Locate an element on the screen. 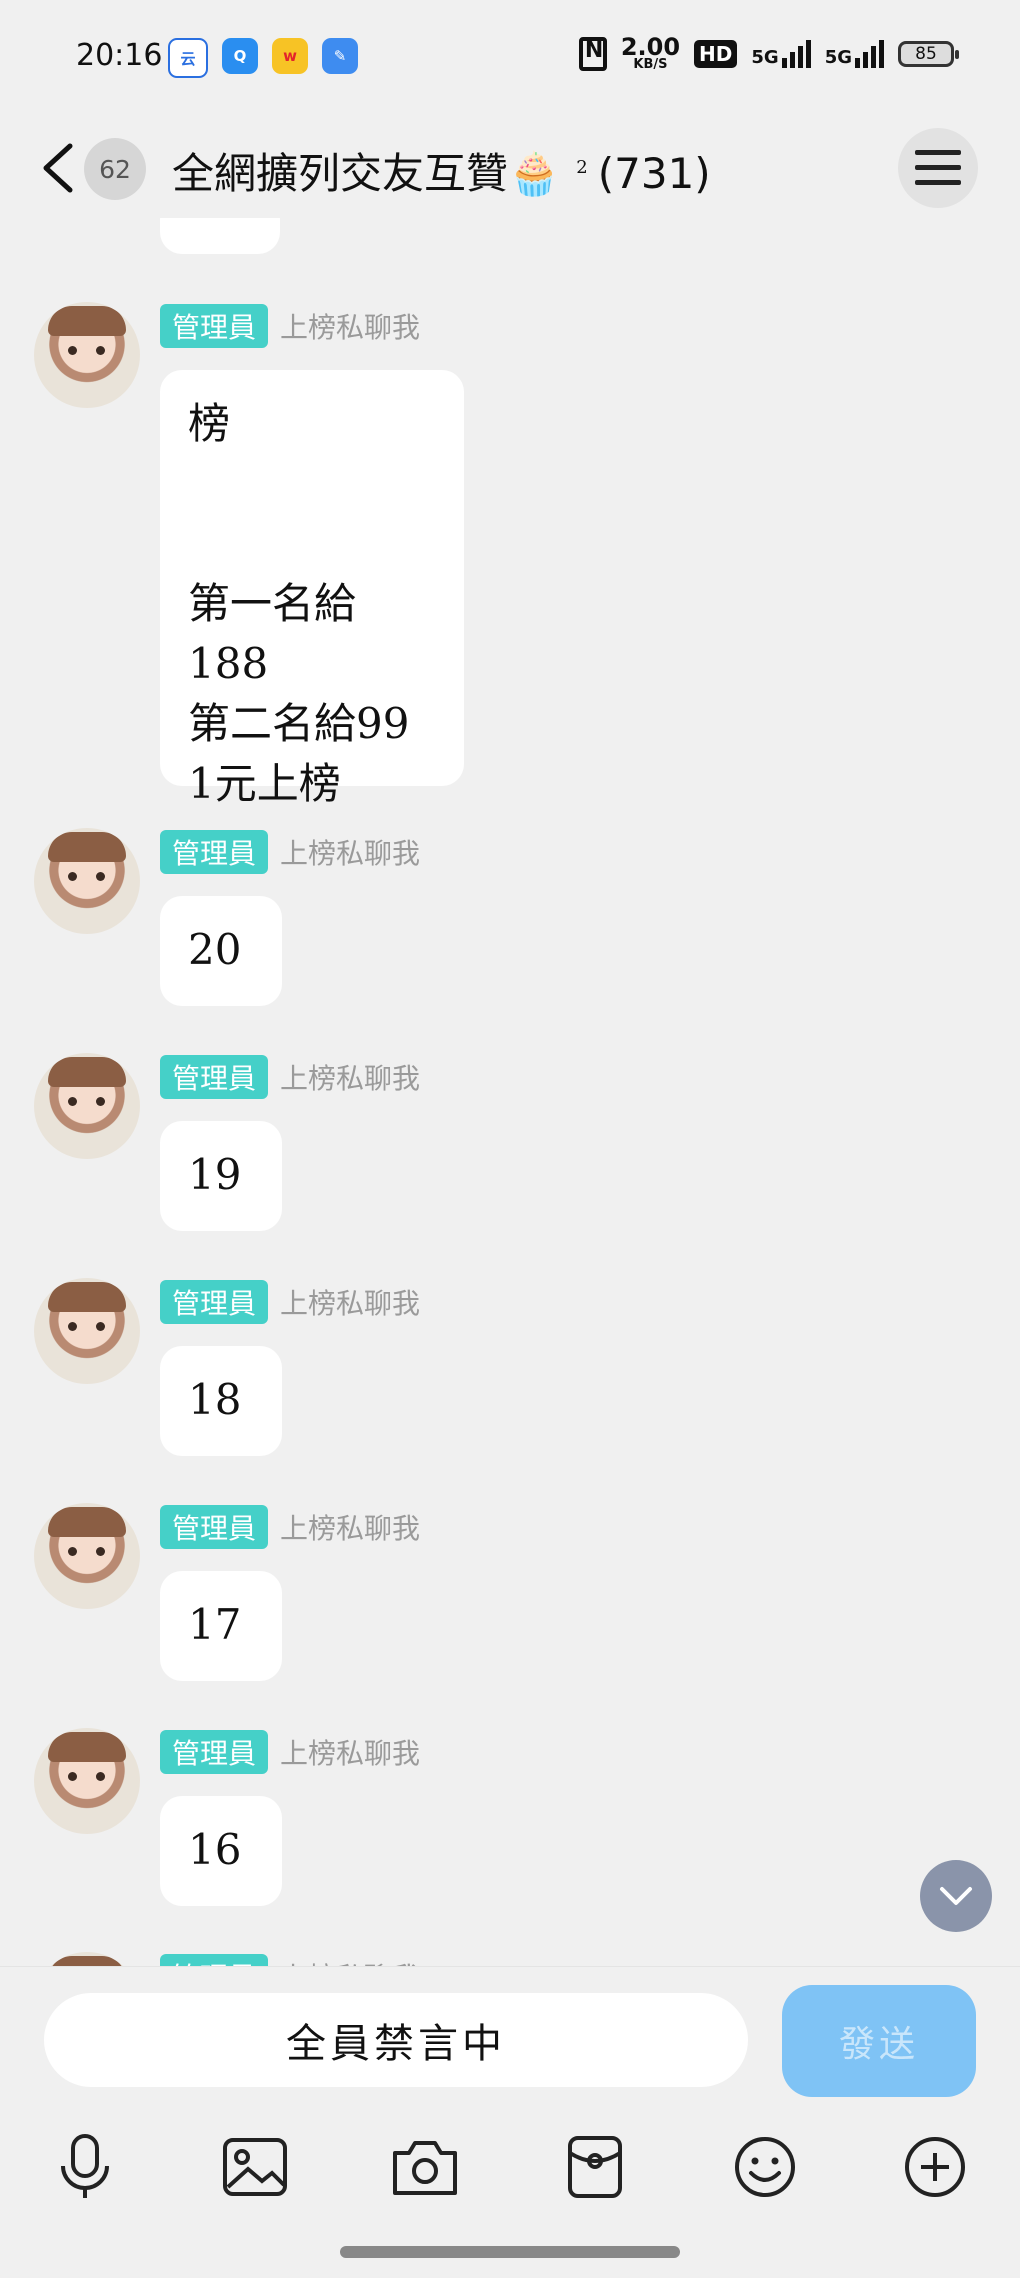 Image resolution: width=1020 pixels, height=2278 pixels. message-bubble: 18 is located at coordinates (221, 1401).